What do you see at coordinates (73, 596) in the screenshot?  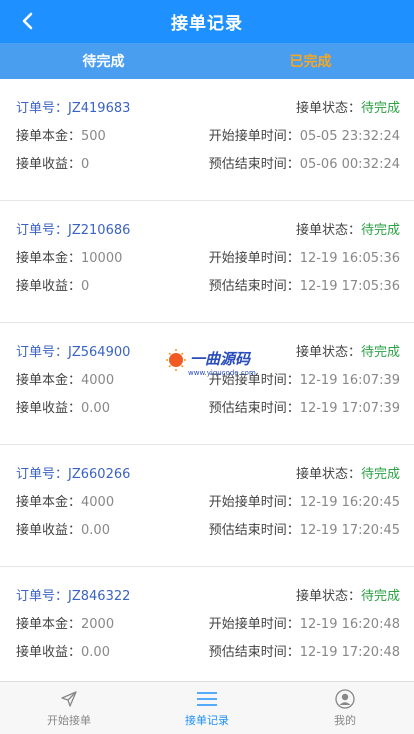 I see `order-number: 订单号：JZ846322` at bounding box center [73, 596].